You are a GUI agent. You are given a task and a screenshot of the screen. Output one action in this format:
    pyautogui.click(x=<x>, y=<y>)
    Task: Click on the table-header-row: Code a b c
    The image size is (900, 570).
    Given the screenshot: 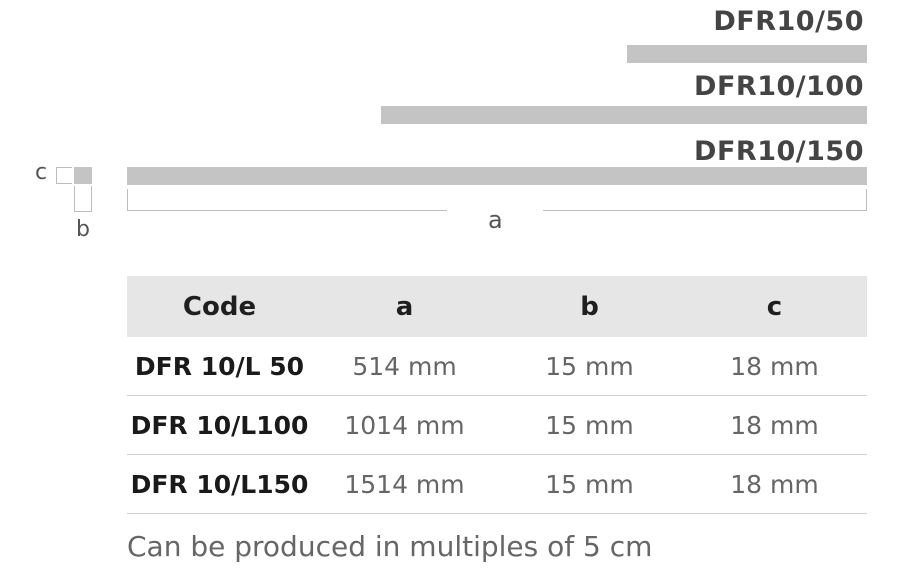 What is the action you would take?
    pyautogui.click(x=497, y=306)
    